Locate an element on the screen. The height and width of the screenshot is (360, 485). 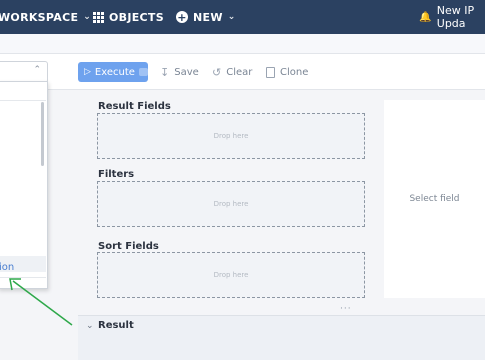
clone-icon is located at coordinates (270, 72).